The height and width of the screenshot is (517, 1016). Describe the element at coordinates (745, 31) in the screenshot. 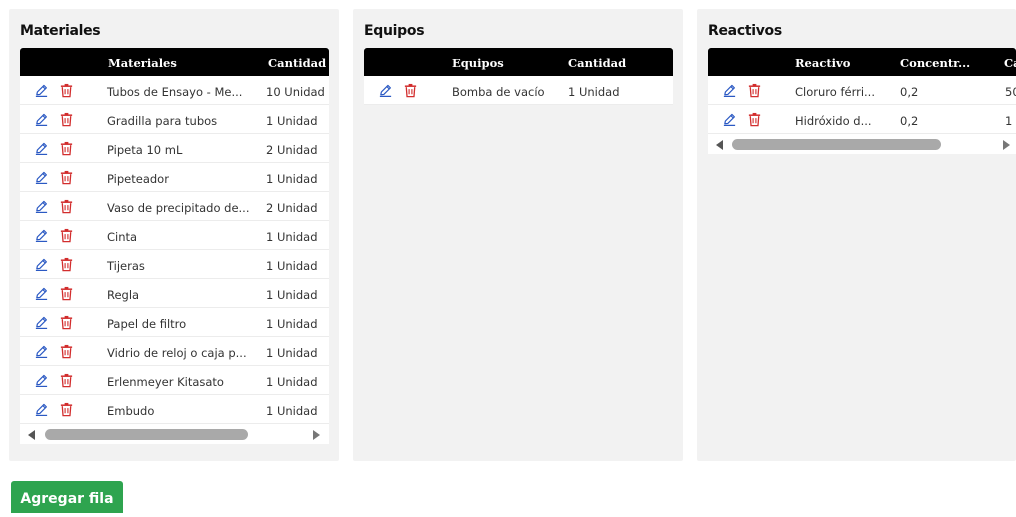

I see `reactivos-title: Reactivos` at that location.